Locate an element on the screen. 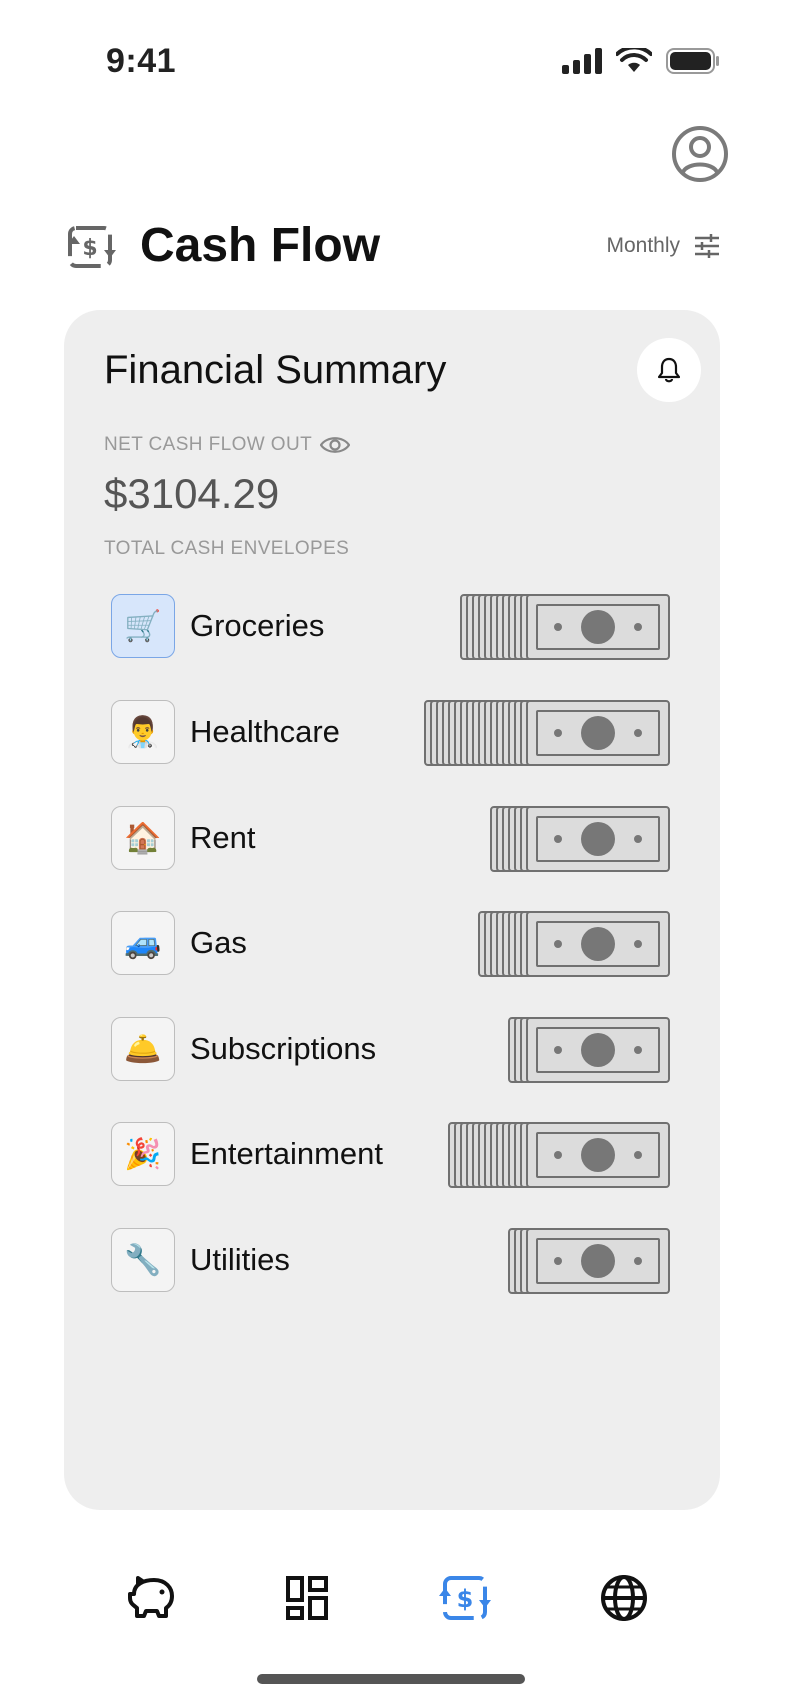 The width and height of the screenshot is (786, 1704). bell-icon is located at coordinates (669, 370).